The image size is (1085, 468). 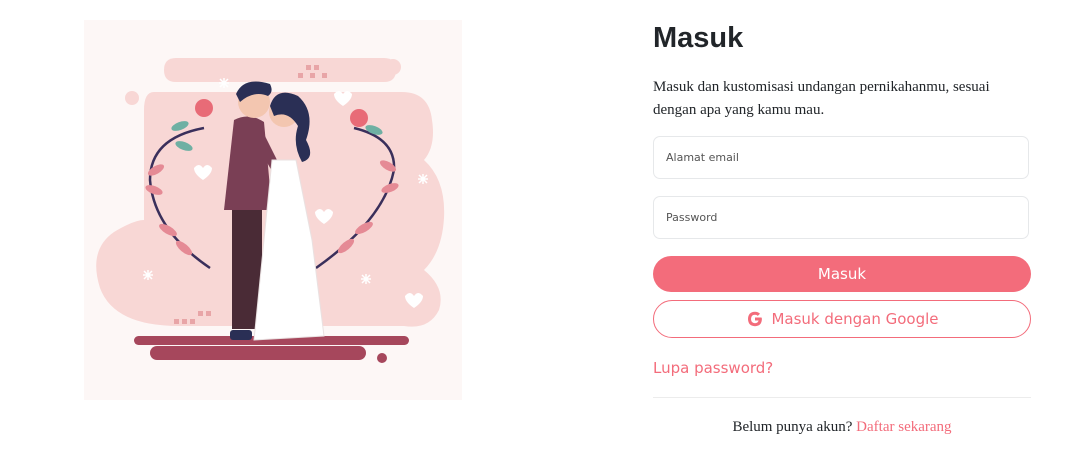 What do you see at coordinates (903, 427) in the screenshot?
I see `signup-link: Daftar sekarang` at bounding box center [903, 427].